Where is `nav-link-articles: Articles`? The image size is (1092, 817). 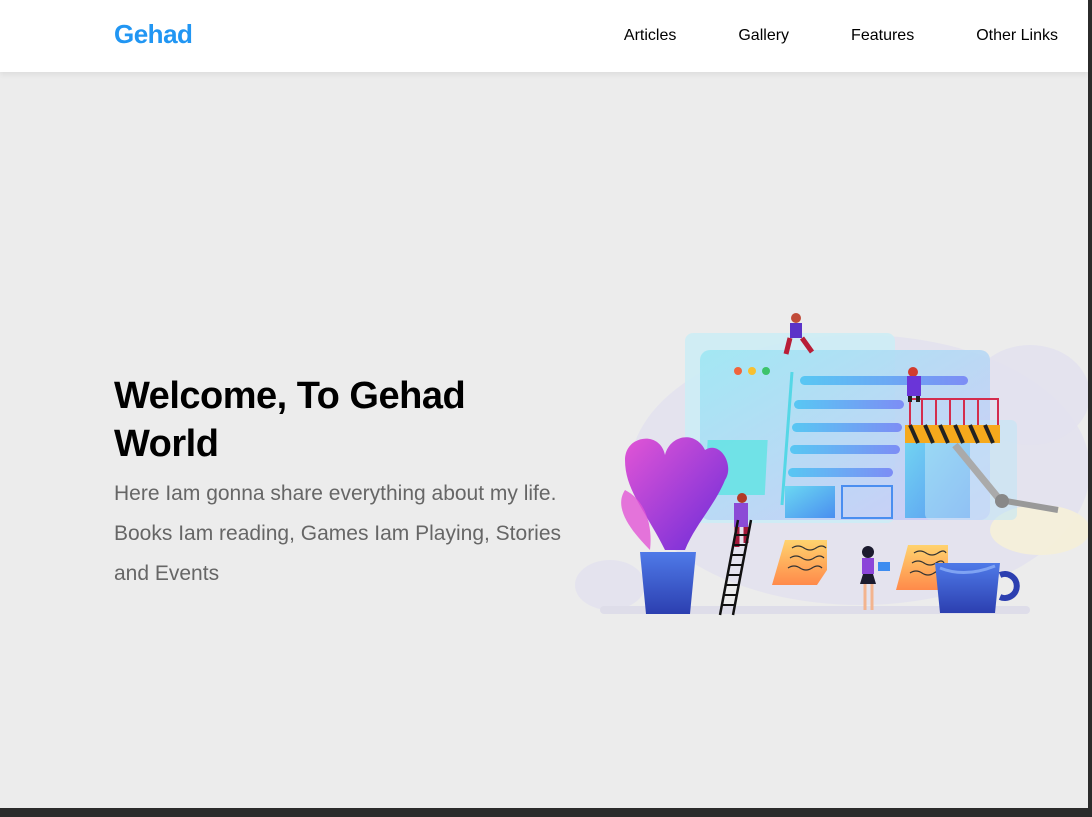
nav-link-articles: Articles is located at coordinates (650, 36).